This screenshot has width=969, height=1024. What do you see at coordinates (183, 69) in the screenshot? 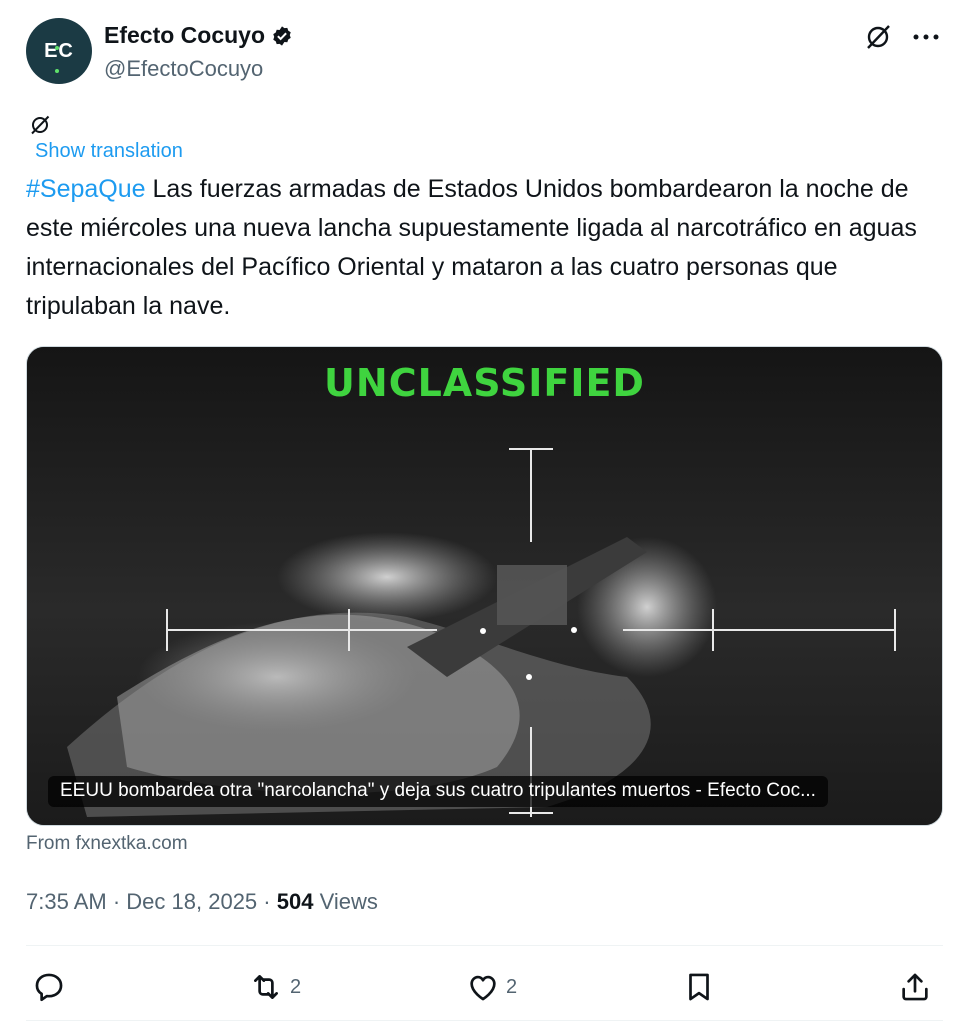
I see `handle: @EfectoCocuyo` at bounding box center [183, 69].